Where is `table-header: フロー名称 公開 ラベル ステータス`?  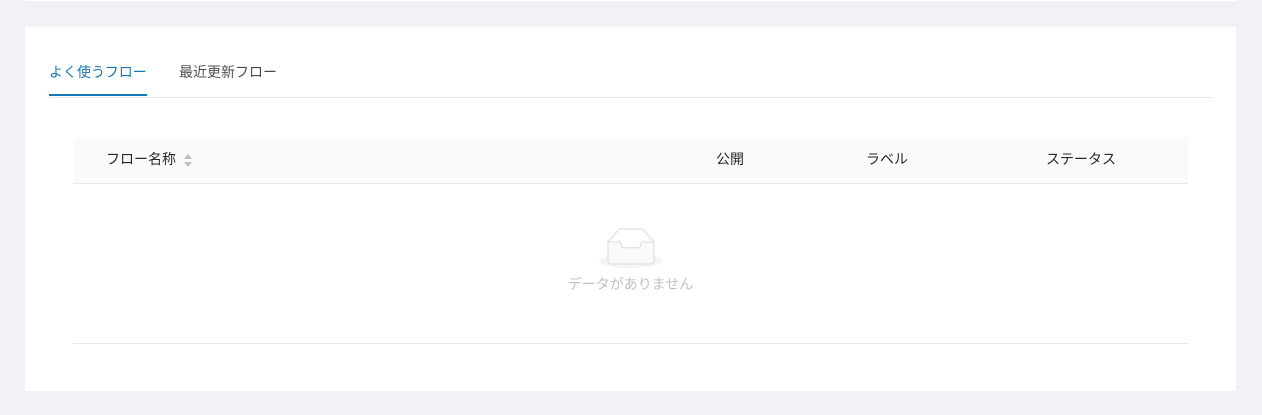
table-header: フロー名称 公開 ラベル ステータス is located at coordinates (630, 160).